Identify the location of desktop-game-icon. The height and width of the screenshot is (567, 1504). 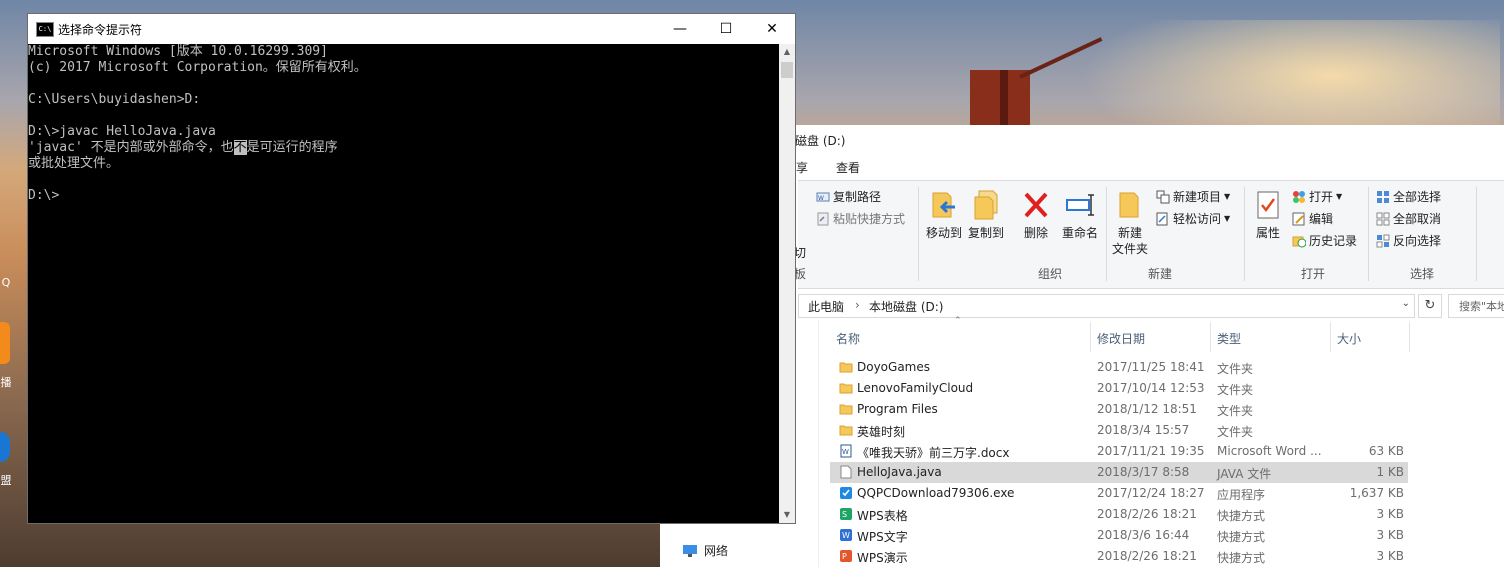
(5, 447).